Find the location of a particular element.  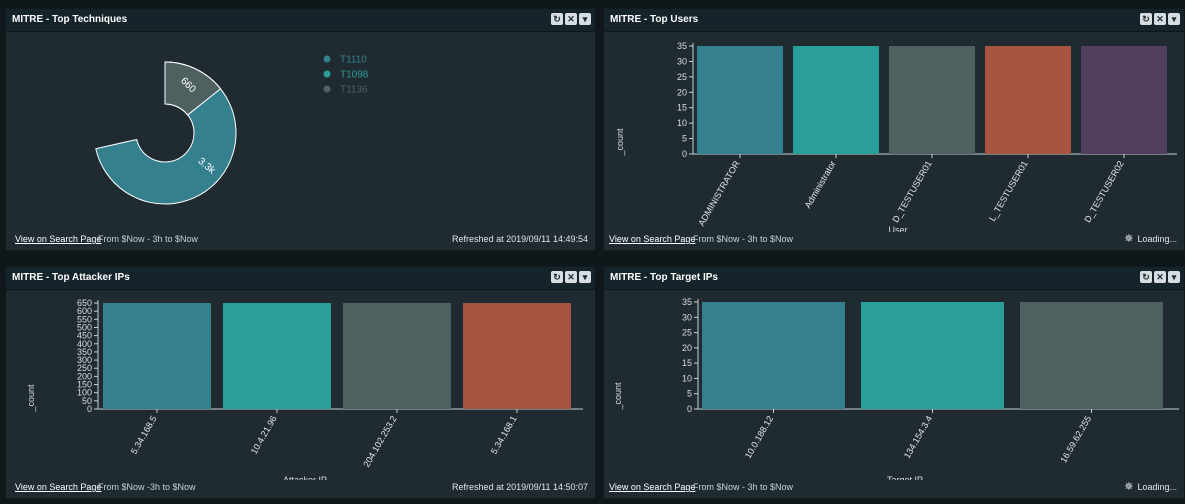

legend-item: T1136 is located at coordinates (354, 90).